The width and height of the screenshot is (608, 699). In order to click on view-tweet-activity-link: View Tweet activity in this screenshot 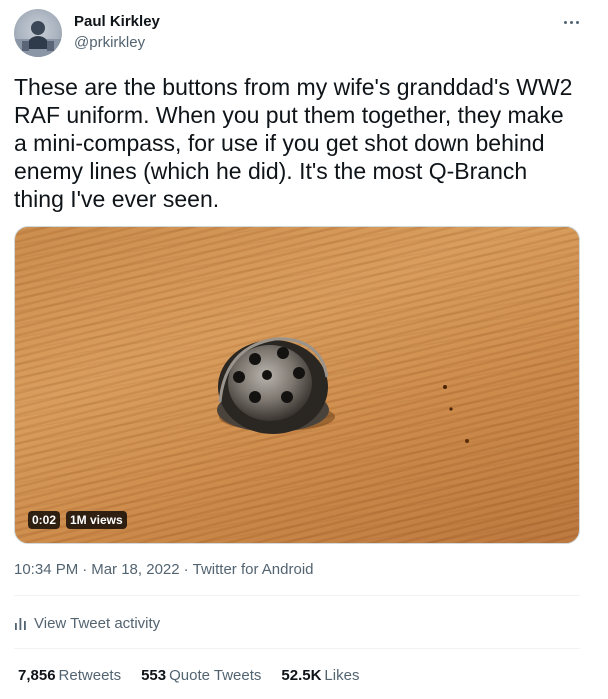, I will do `click(87, 623)`.